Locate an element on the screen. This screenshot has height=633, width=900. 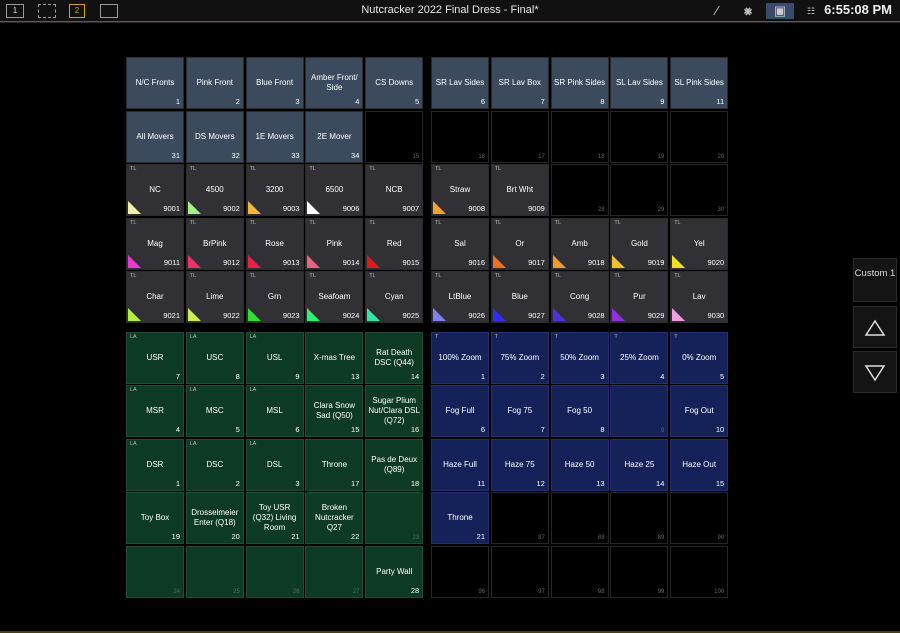
button-cell: Pas de Deux (Q89) 18 is located at coordinates (394, 464).